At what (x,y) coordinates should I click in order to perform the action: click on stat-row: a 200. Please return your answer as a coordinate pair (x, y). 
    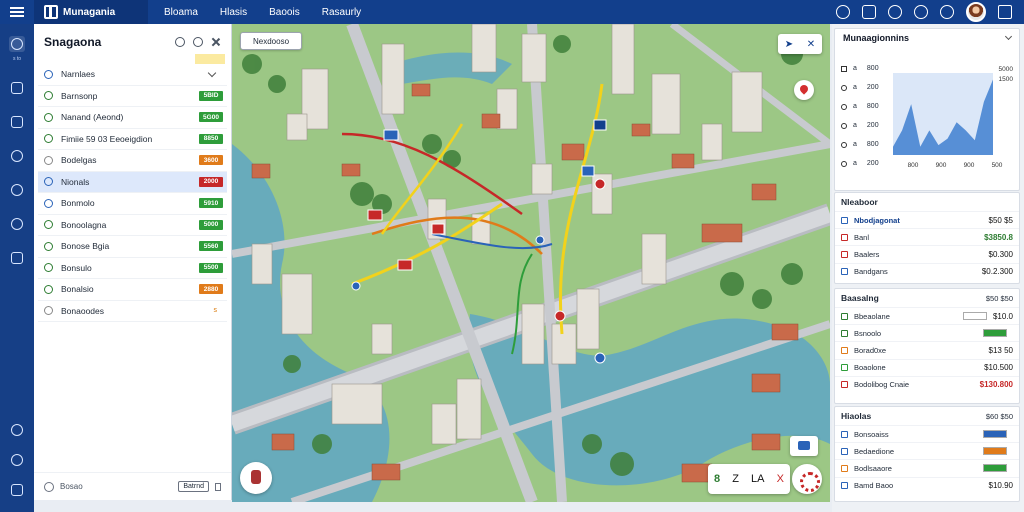
    Looking at the image, I should click on (864, 87).